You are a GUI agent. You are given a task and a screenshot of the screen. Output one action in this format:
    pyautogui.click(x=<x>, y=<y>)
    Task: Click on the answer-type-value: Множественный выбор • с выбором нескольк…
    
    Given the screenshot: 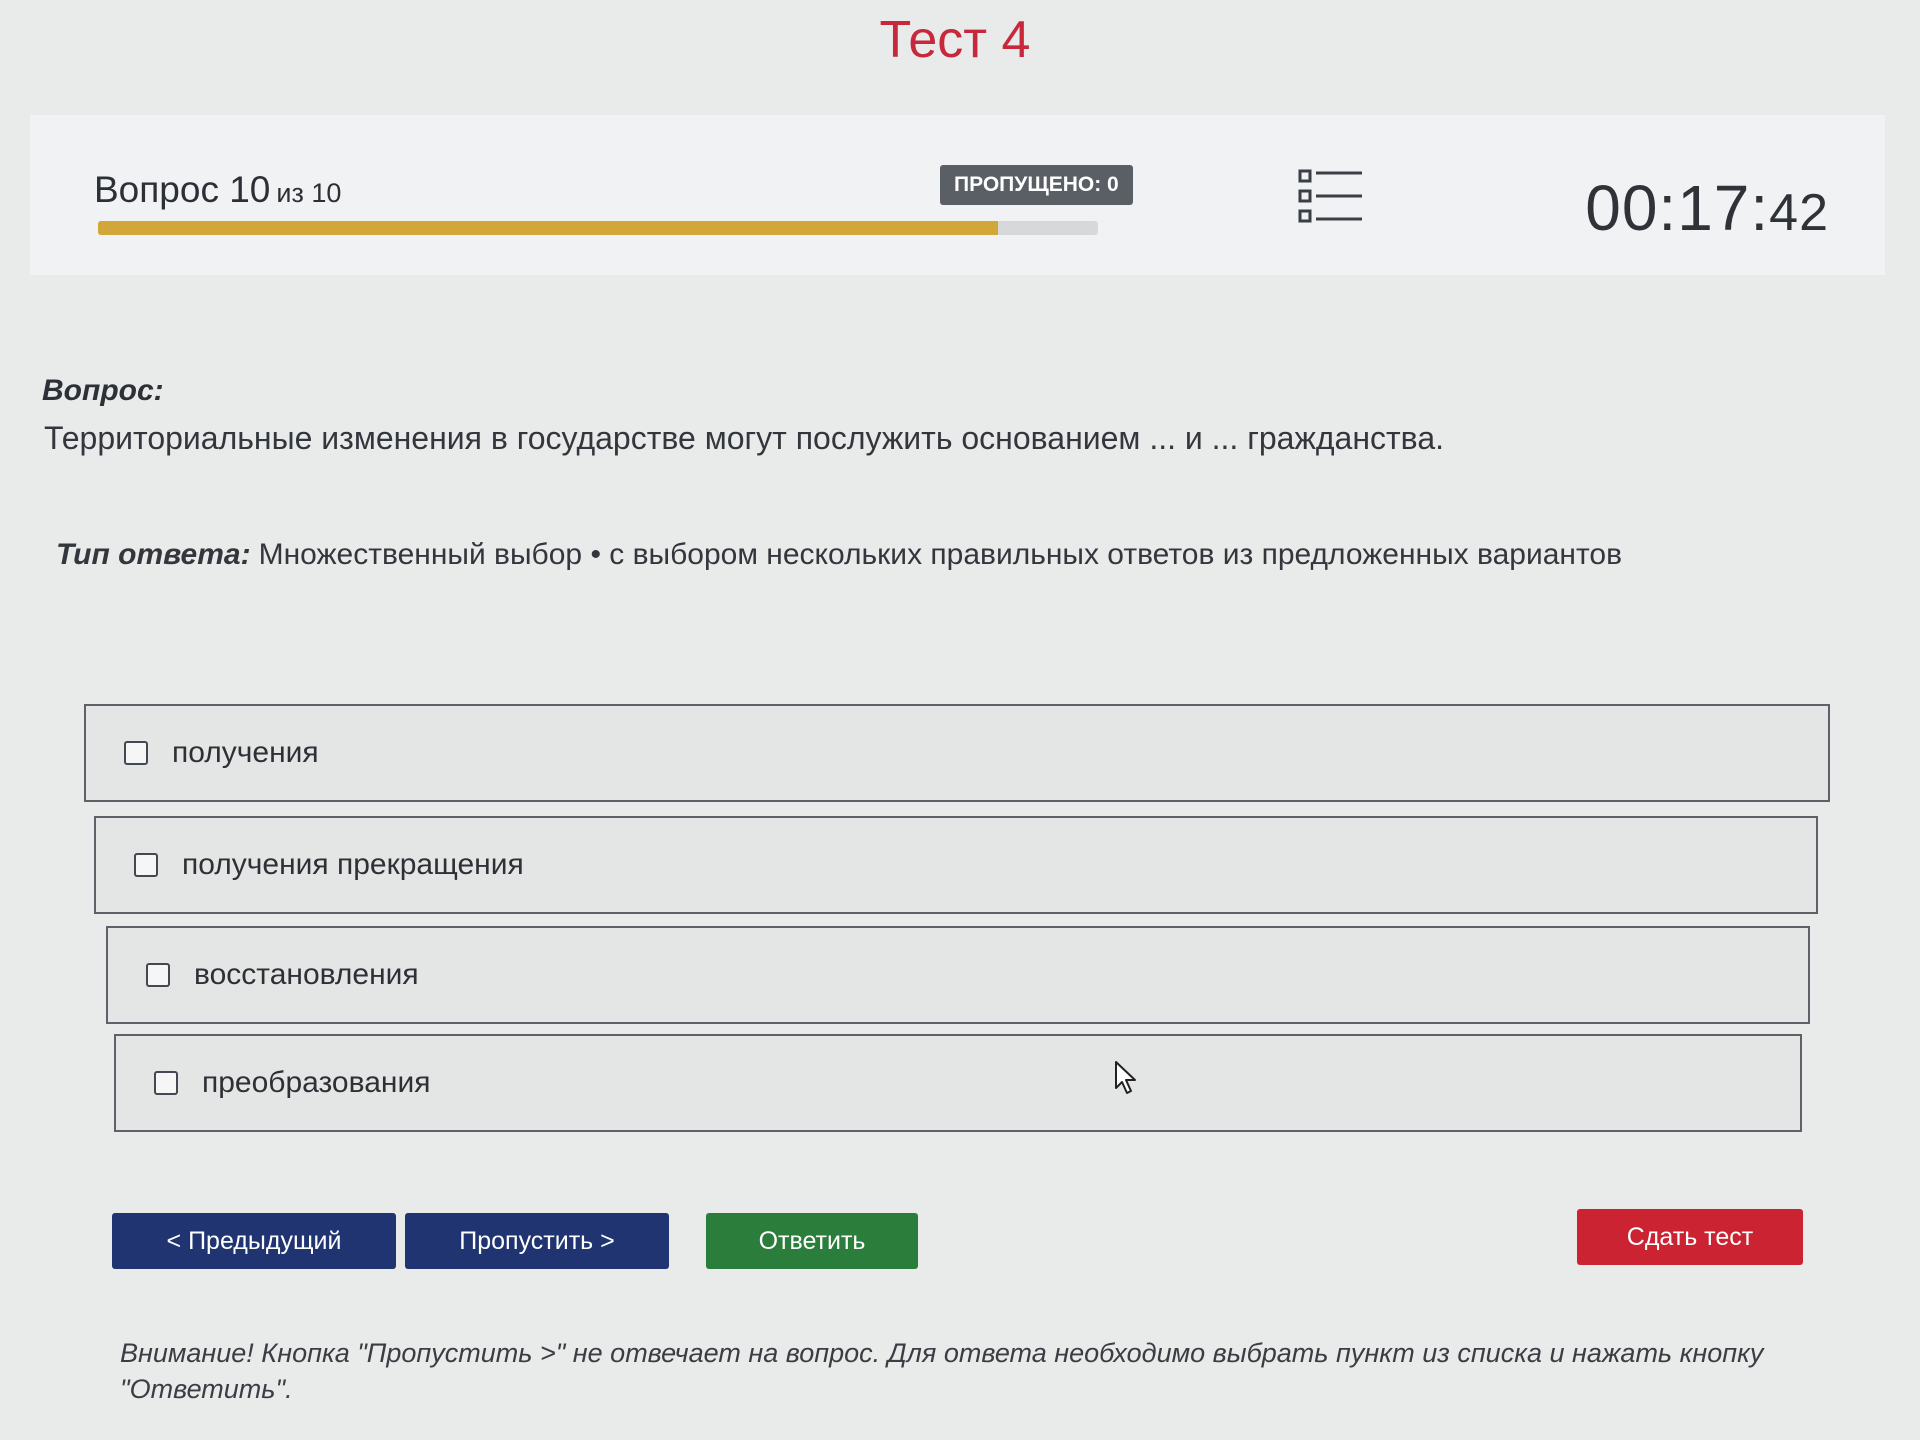 What is the action you would take?
    pyautogui.click(x=940, y=554)
    